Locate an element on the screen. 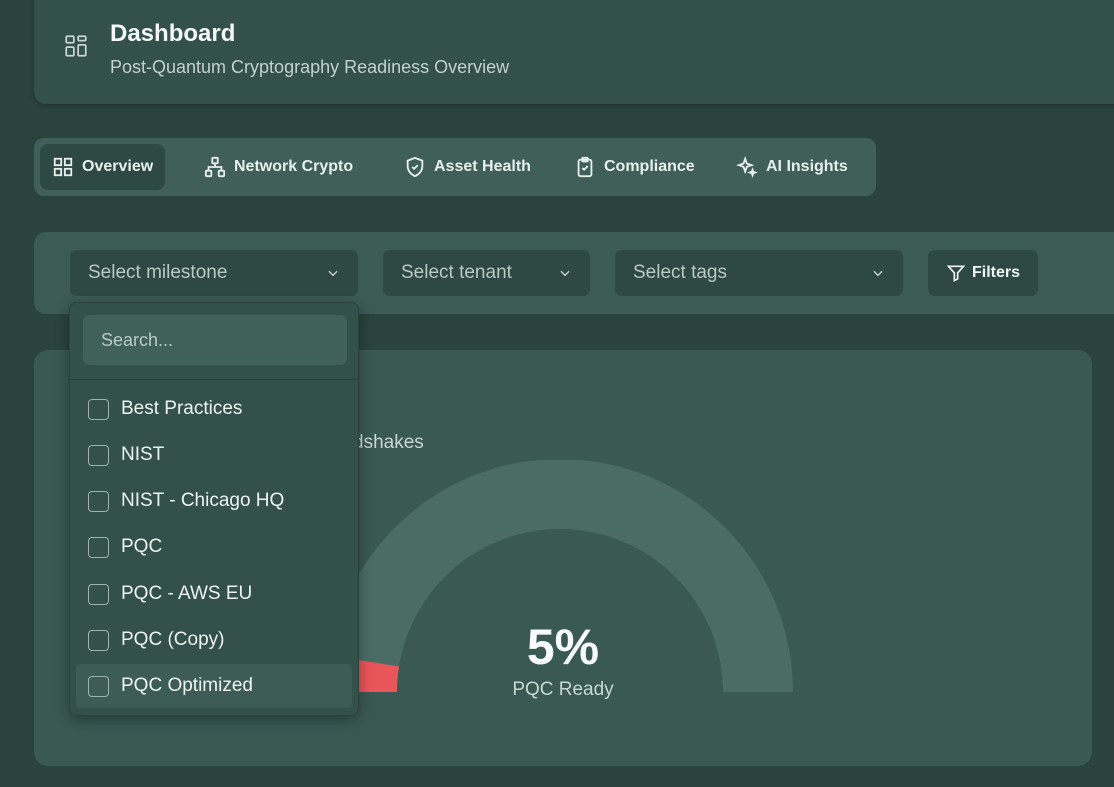  tags-select-value: Select tags is located at coordinates (680, 272).